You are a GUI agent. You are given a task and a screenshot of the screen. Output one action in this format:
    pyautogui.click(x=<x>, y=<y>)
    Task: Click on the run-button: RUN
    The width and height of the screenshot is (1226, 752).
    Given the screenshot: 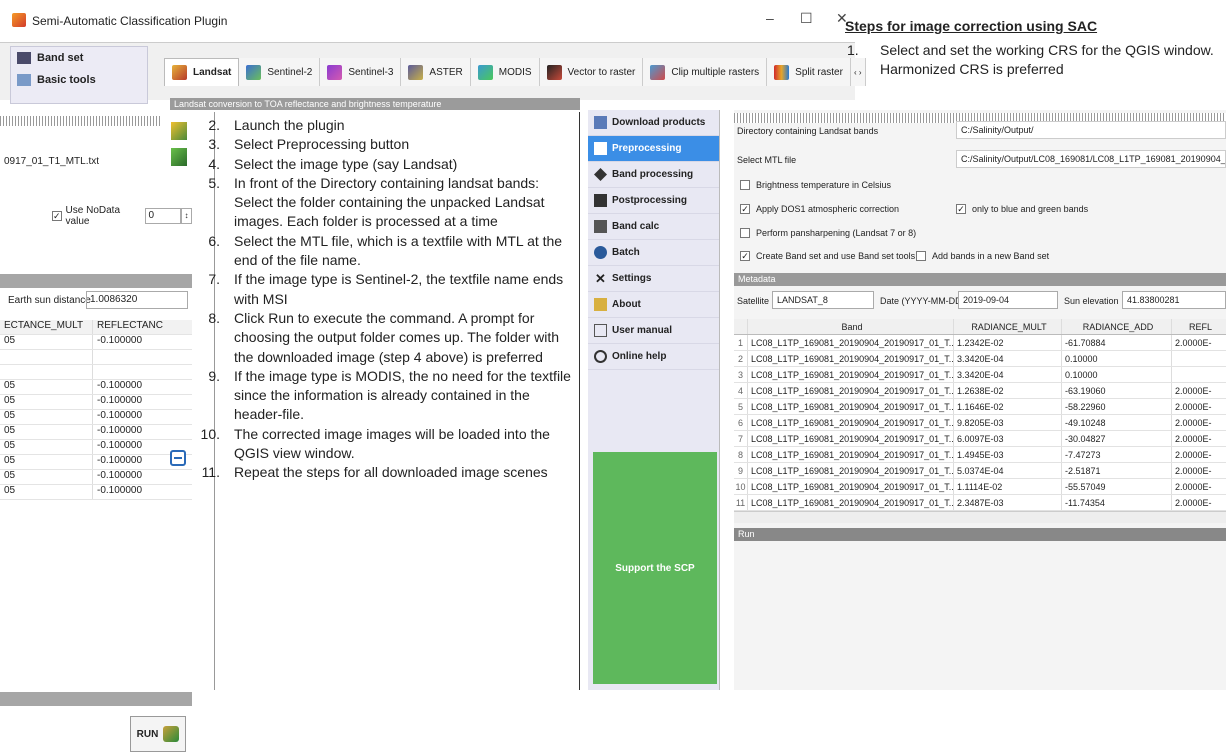 What is the action you would take?
    pyautogui.click(x=158, y=734)
    